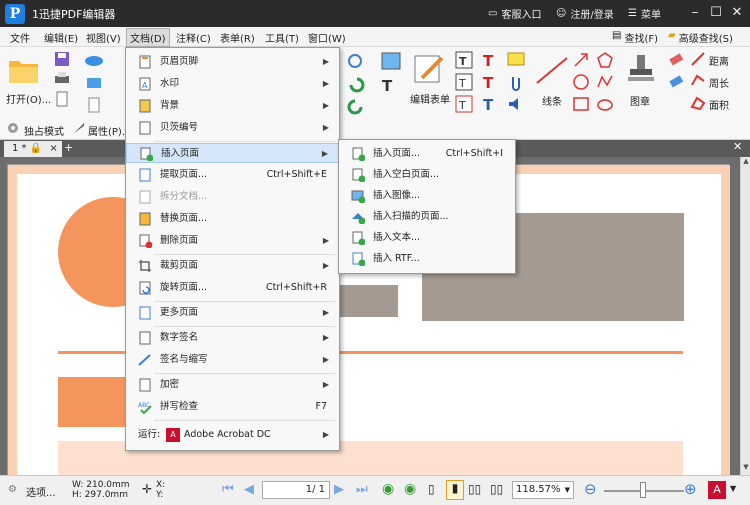 Image resolution: width=750 pixels, height=505 pixels. What do you see at coordinates (62, 59) in the screenshot?
I see `save-icon` at bounding box center [62, 59].